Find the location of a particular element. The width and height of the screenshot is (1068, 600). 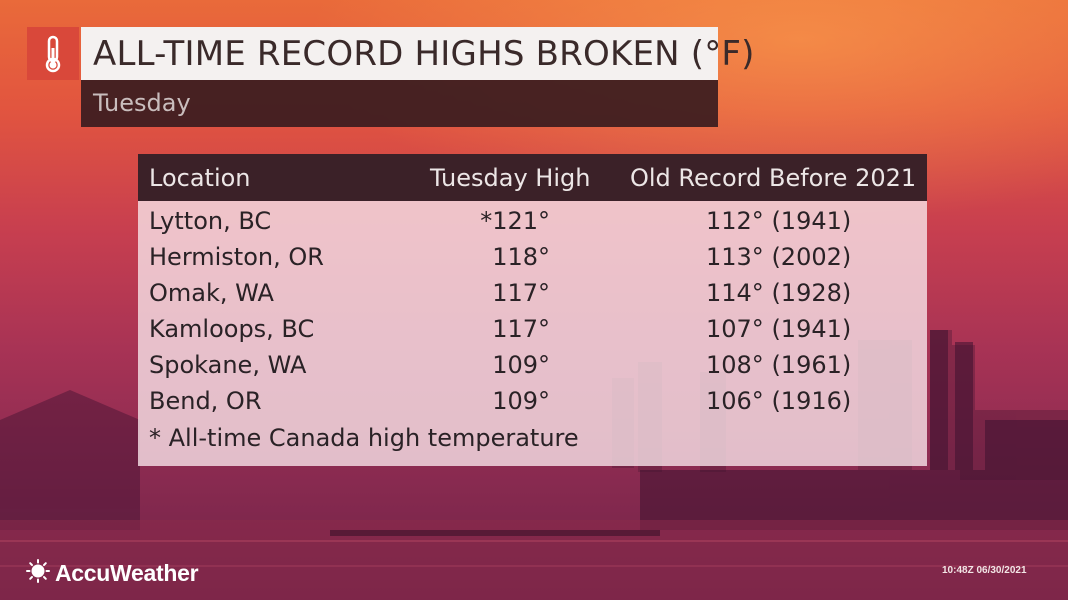

table-row: Omak, WA 117° 114° (1928) is located at coordinates (532, 297).